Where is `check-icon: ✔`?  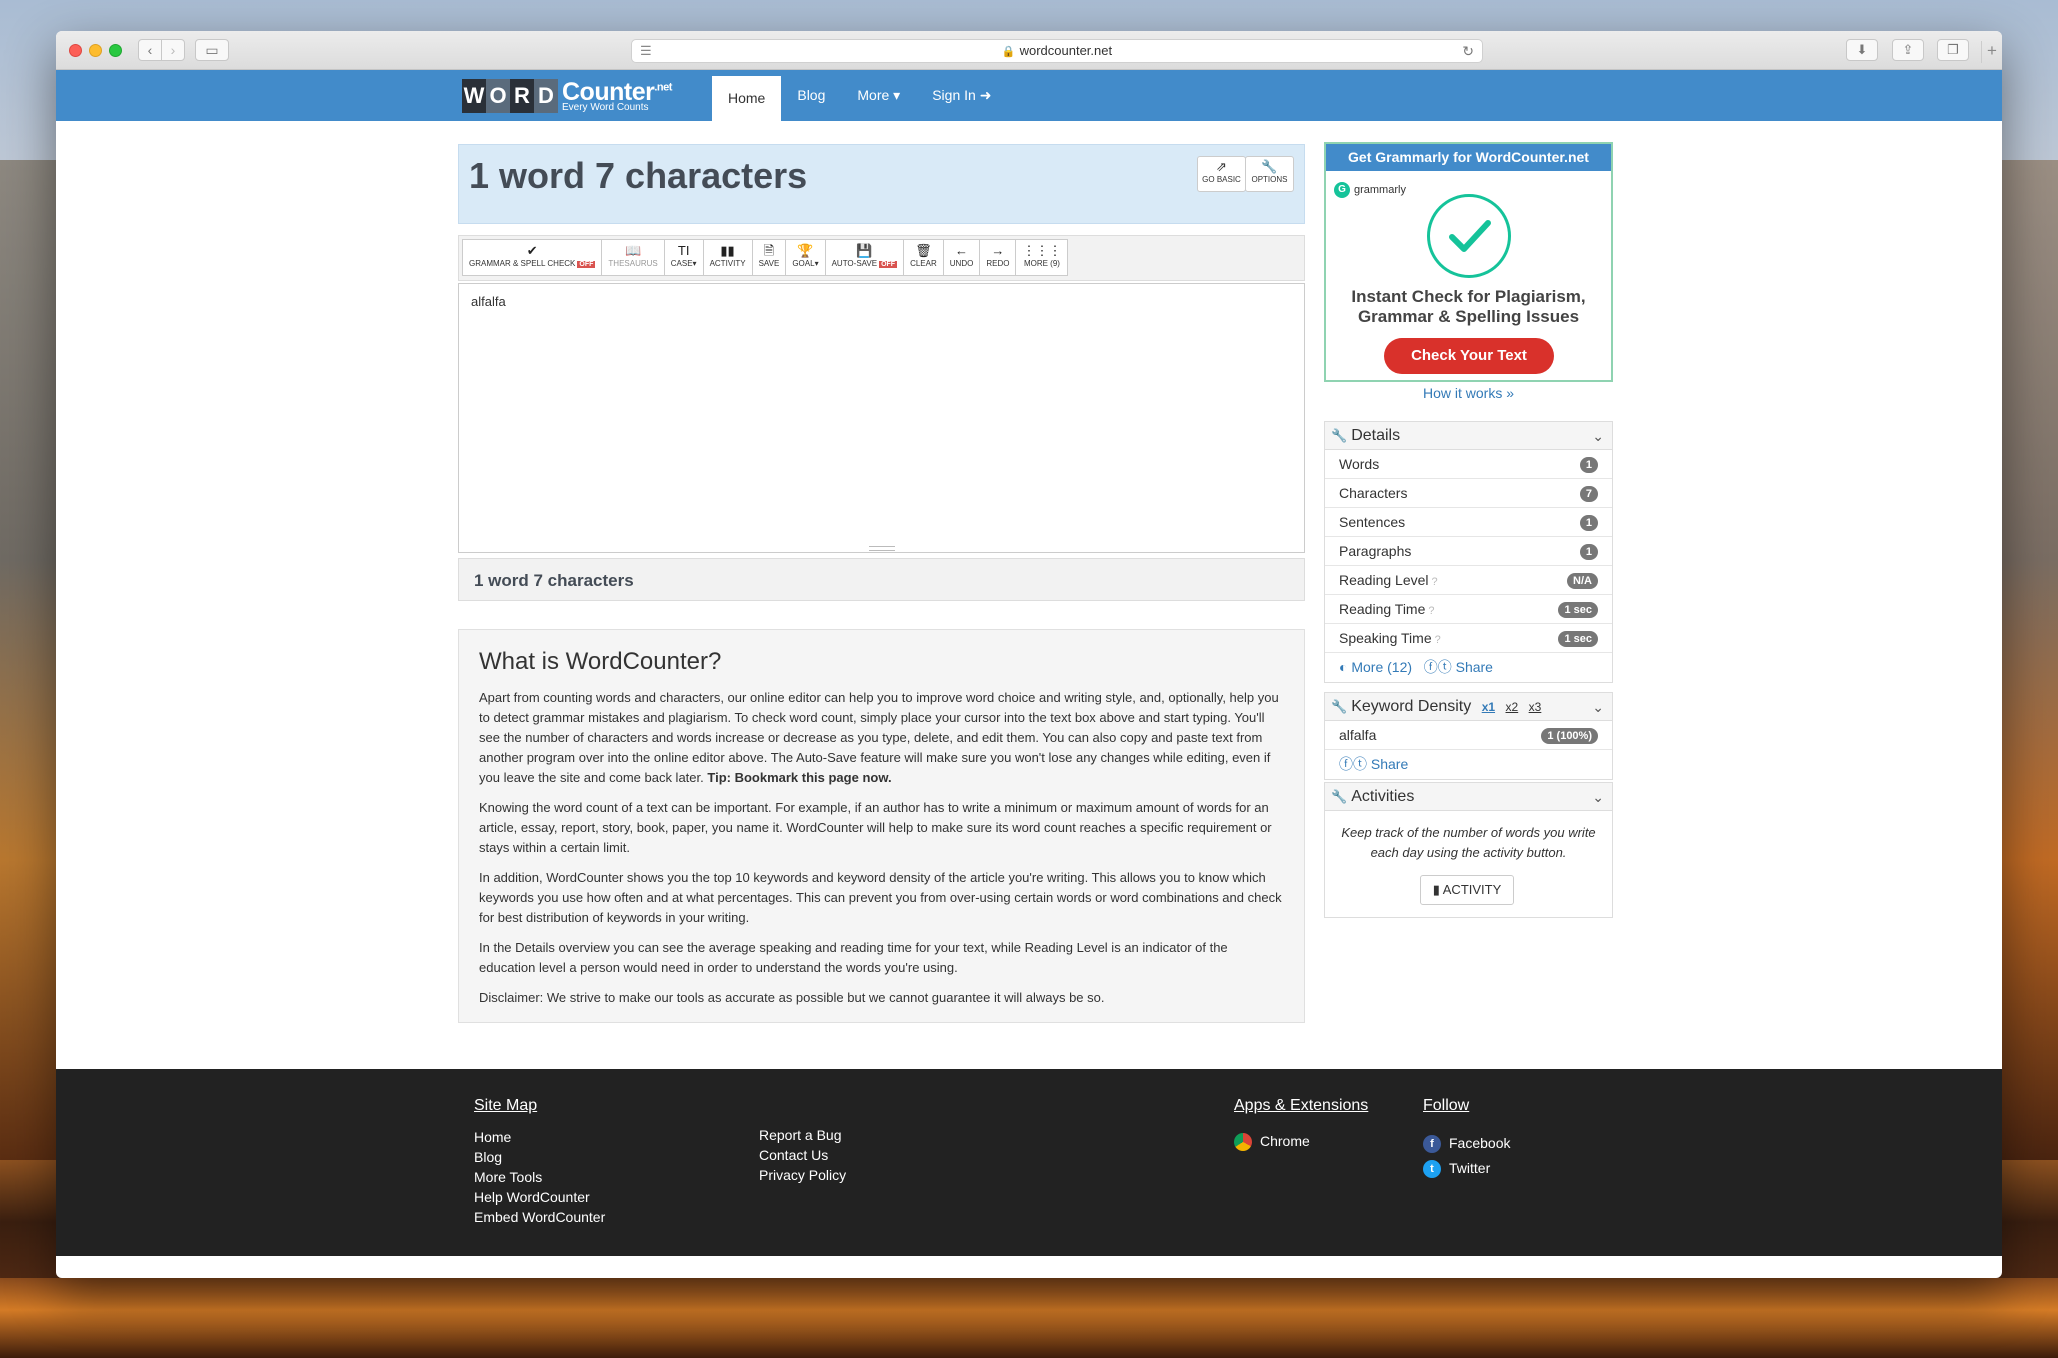 check-icon: ✔ is located at coordinates (532, 250).